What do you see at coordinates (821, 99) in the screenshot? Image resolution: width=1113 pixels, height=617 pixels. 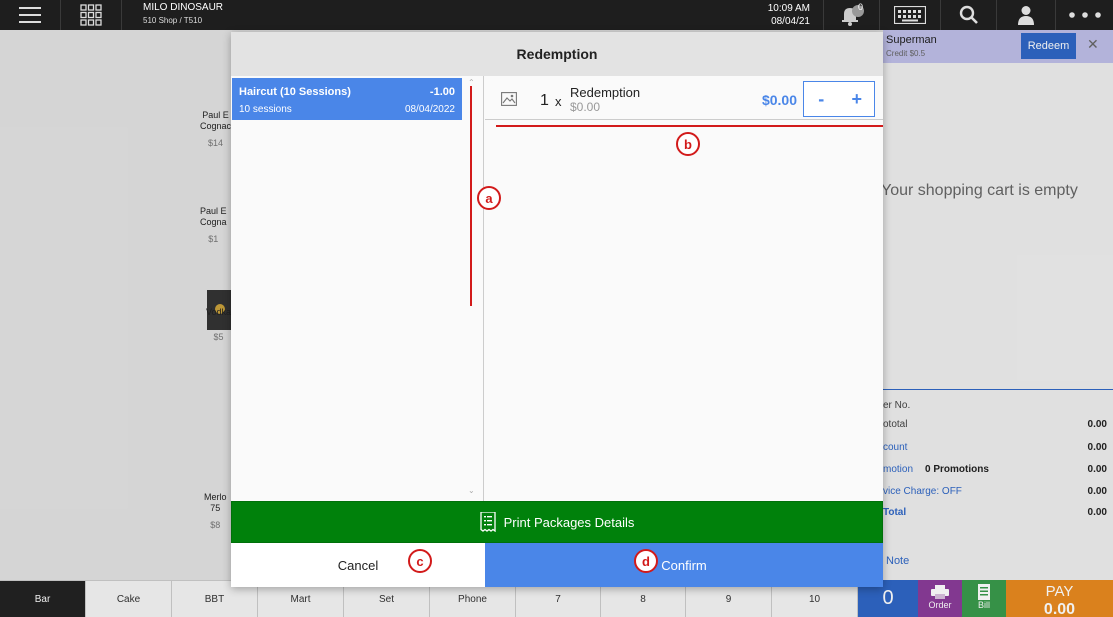 I see `decrease-button: -` at bounding box center [821, 99].